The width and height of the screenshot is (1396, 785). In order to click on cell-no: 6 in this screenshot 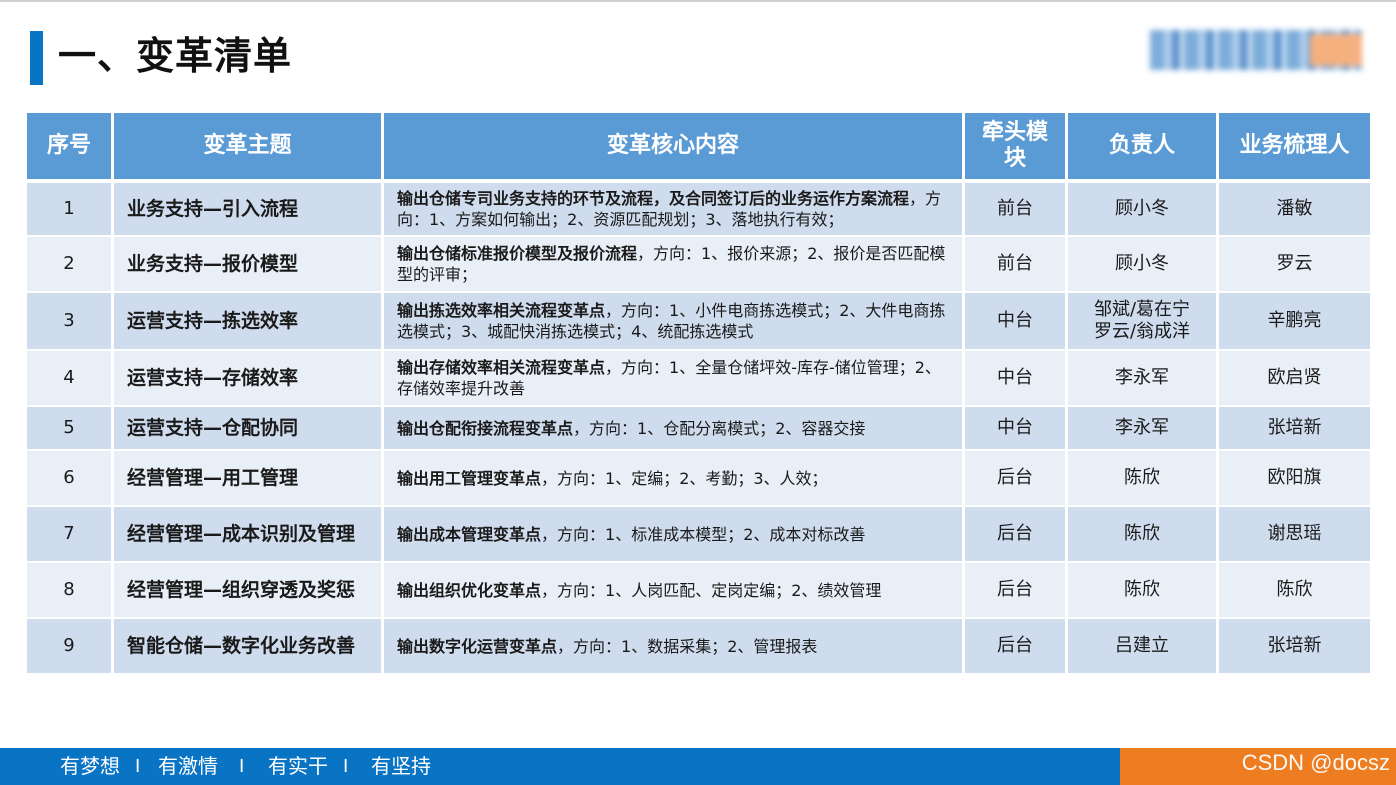, I will do `click(69, 479)`.